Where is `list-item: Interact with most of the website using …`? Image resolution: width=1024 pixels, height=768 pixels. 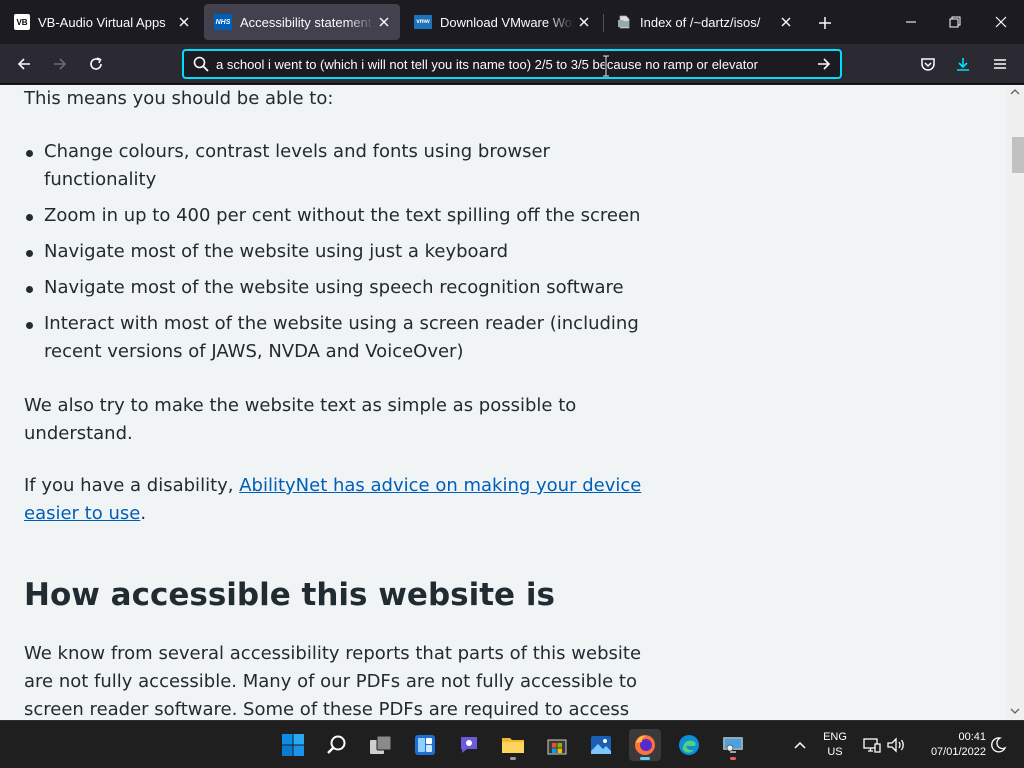 list-item: Interact with most of the website using … is located at coordinates (334, 338).